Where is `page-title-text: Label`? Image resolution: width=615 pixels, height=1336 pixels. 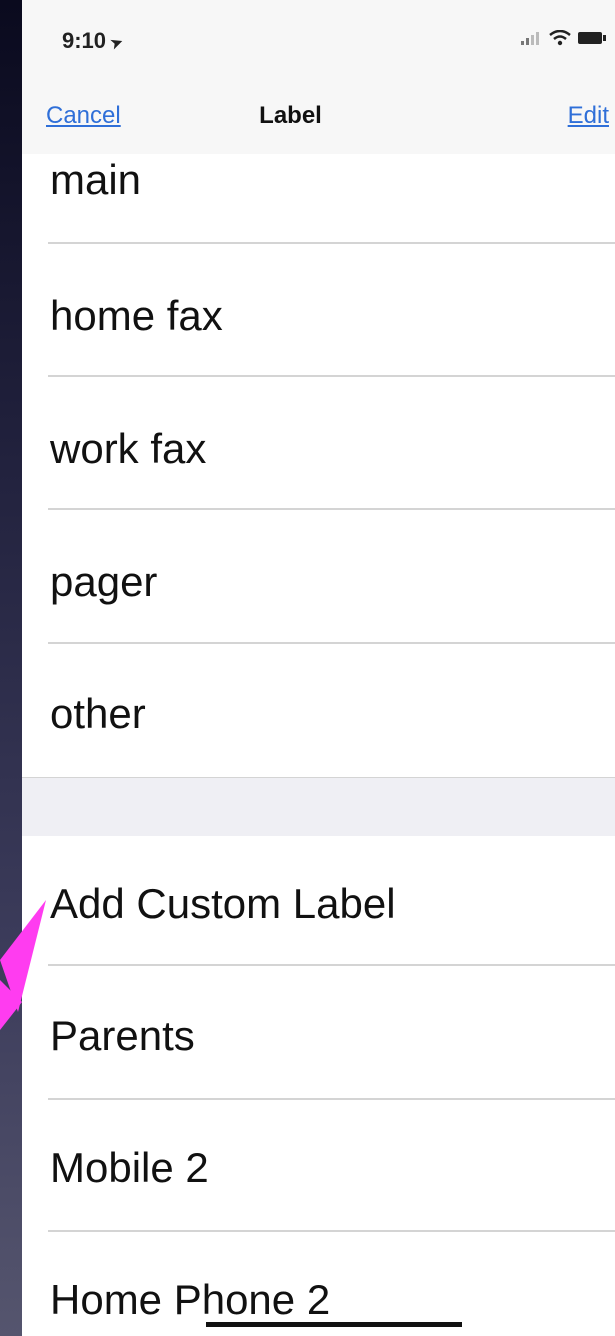
page-title-text: Label is located at coordinates (290, 115).